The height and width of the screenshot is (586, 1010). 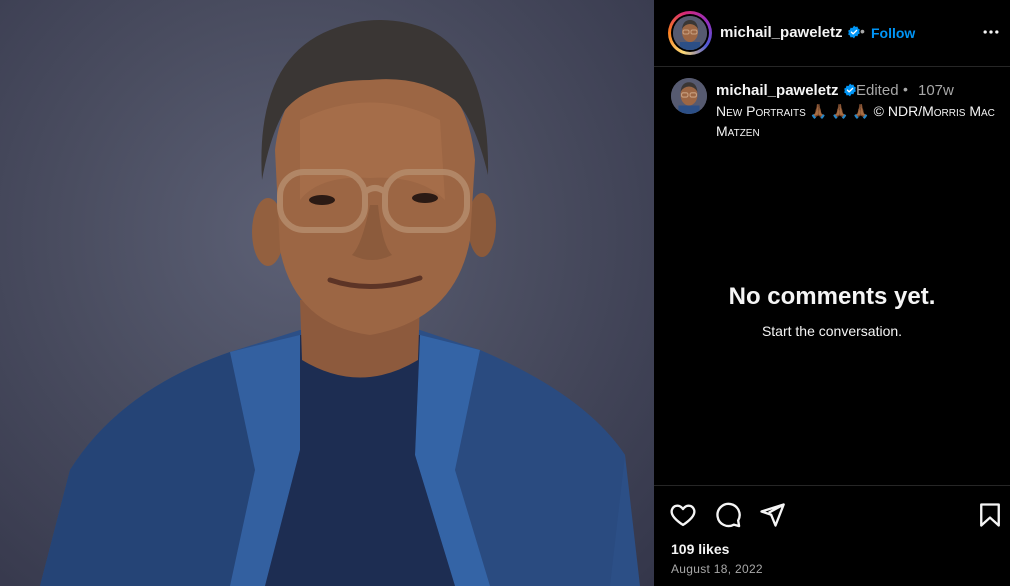 What do you see at coordinates (990, 515) in the screenshot?
I see `bookmark-icon` at bounding box center [990, 515].